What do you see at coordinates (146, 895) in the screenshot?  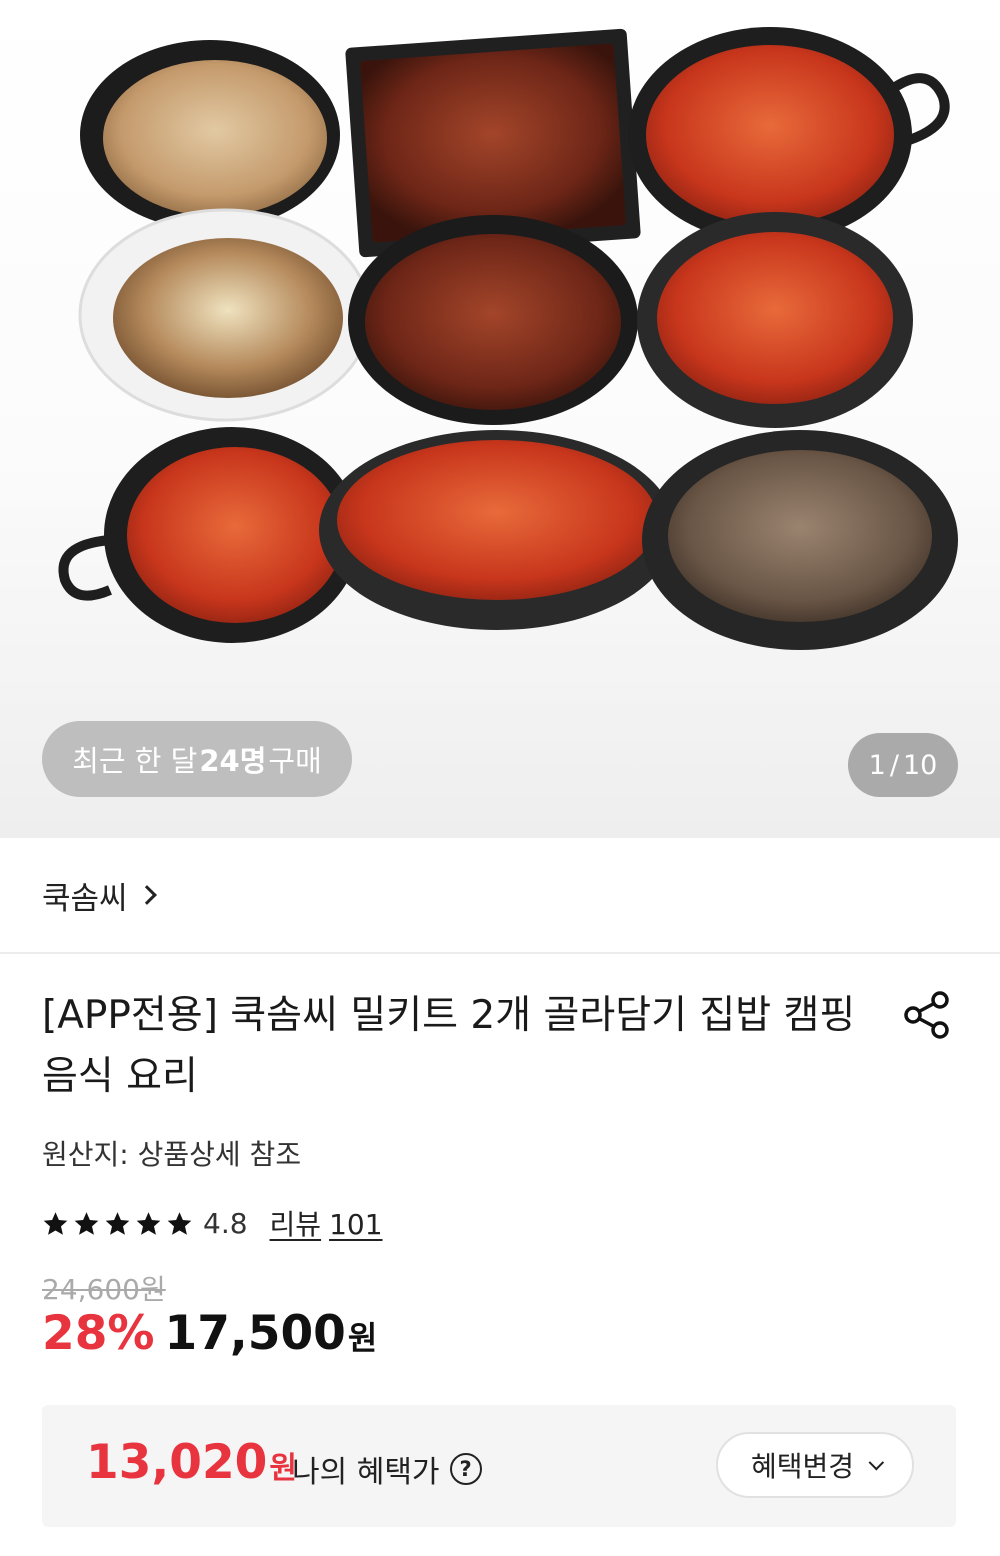 I see `chevron-right-icon` at bounding box center [146, 895].